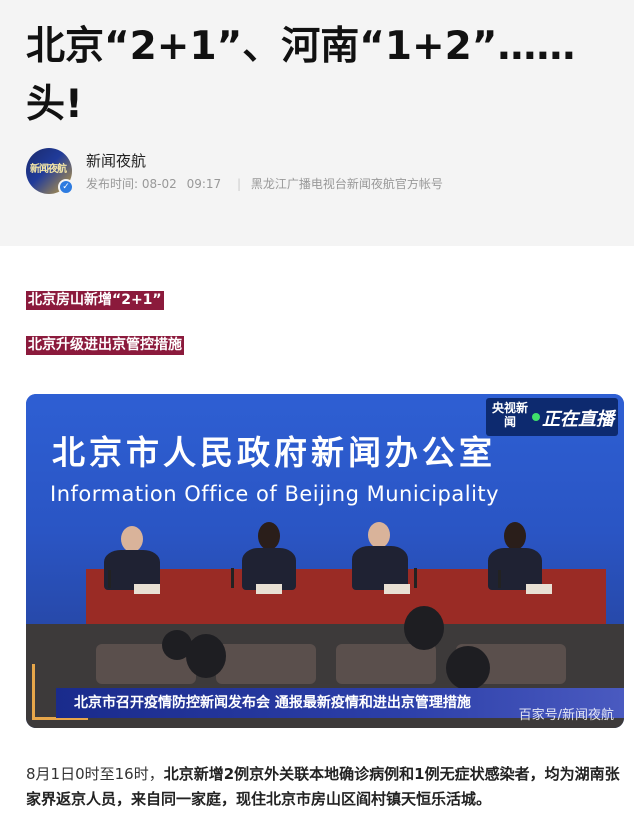 This screenshot has width=634, height=822. Describe the element at coordinates (116, 160) in the screenshot. I see `author-name: 新闻夜航` at that location.